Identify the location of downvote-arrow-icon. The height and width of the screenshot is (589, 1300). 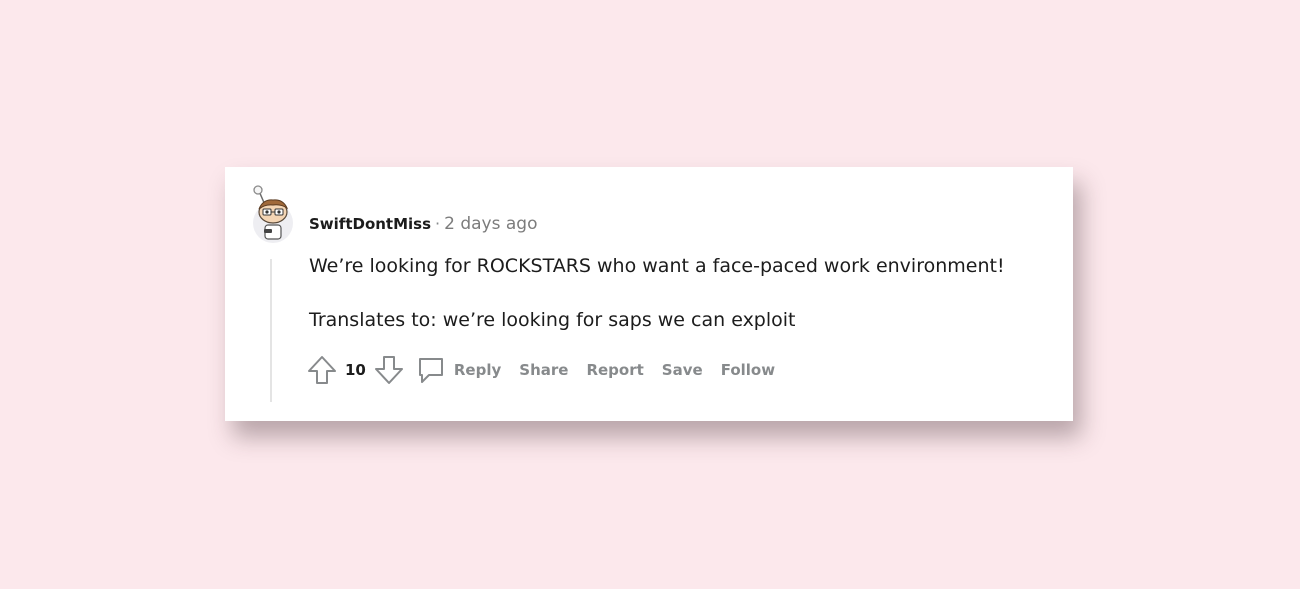
(388, 370).